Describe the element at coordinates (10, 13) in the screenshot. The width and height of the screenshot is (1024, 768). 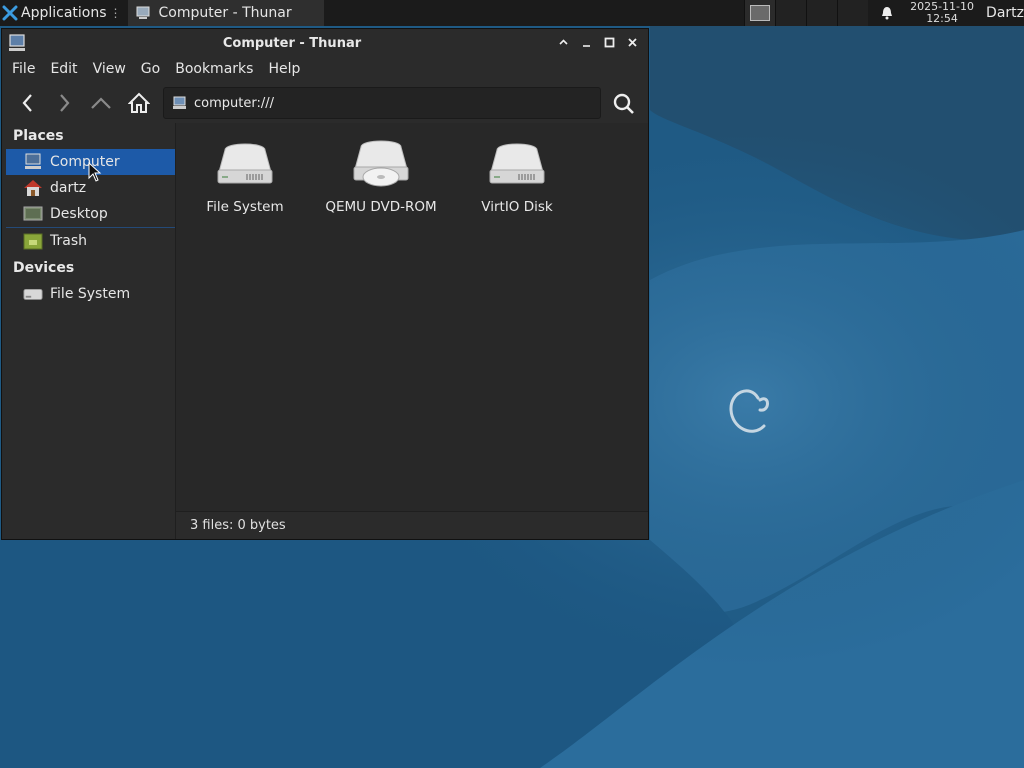
I see `xfce-logo-icon` at that location.